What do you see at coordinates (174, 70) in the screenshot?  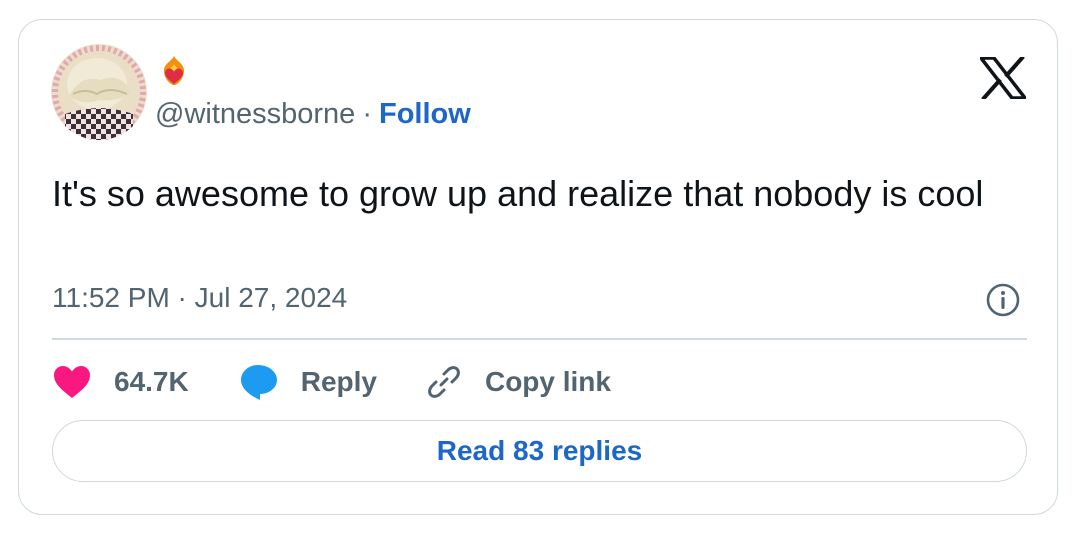 I see `heart-on-fire-icon` at bounding box center [174, 70].